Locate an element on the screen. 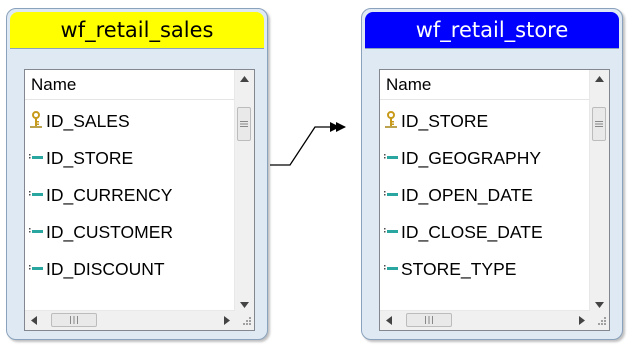 The width and height of the screenshot is (631, 346). field-row: ID_GEOGRAPHY is located at coordinates (486, 163).